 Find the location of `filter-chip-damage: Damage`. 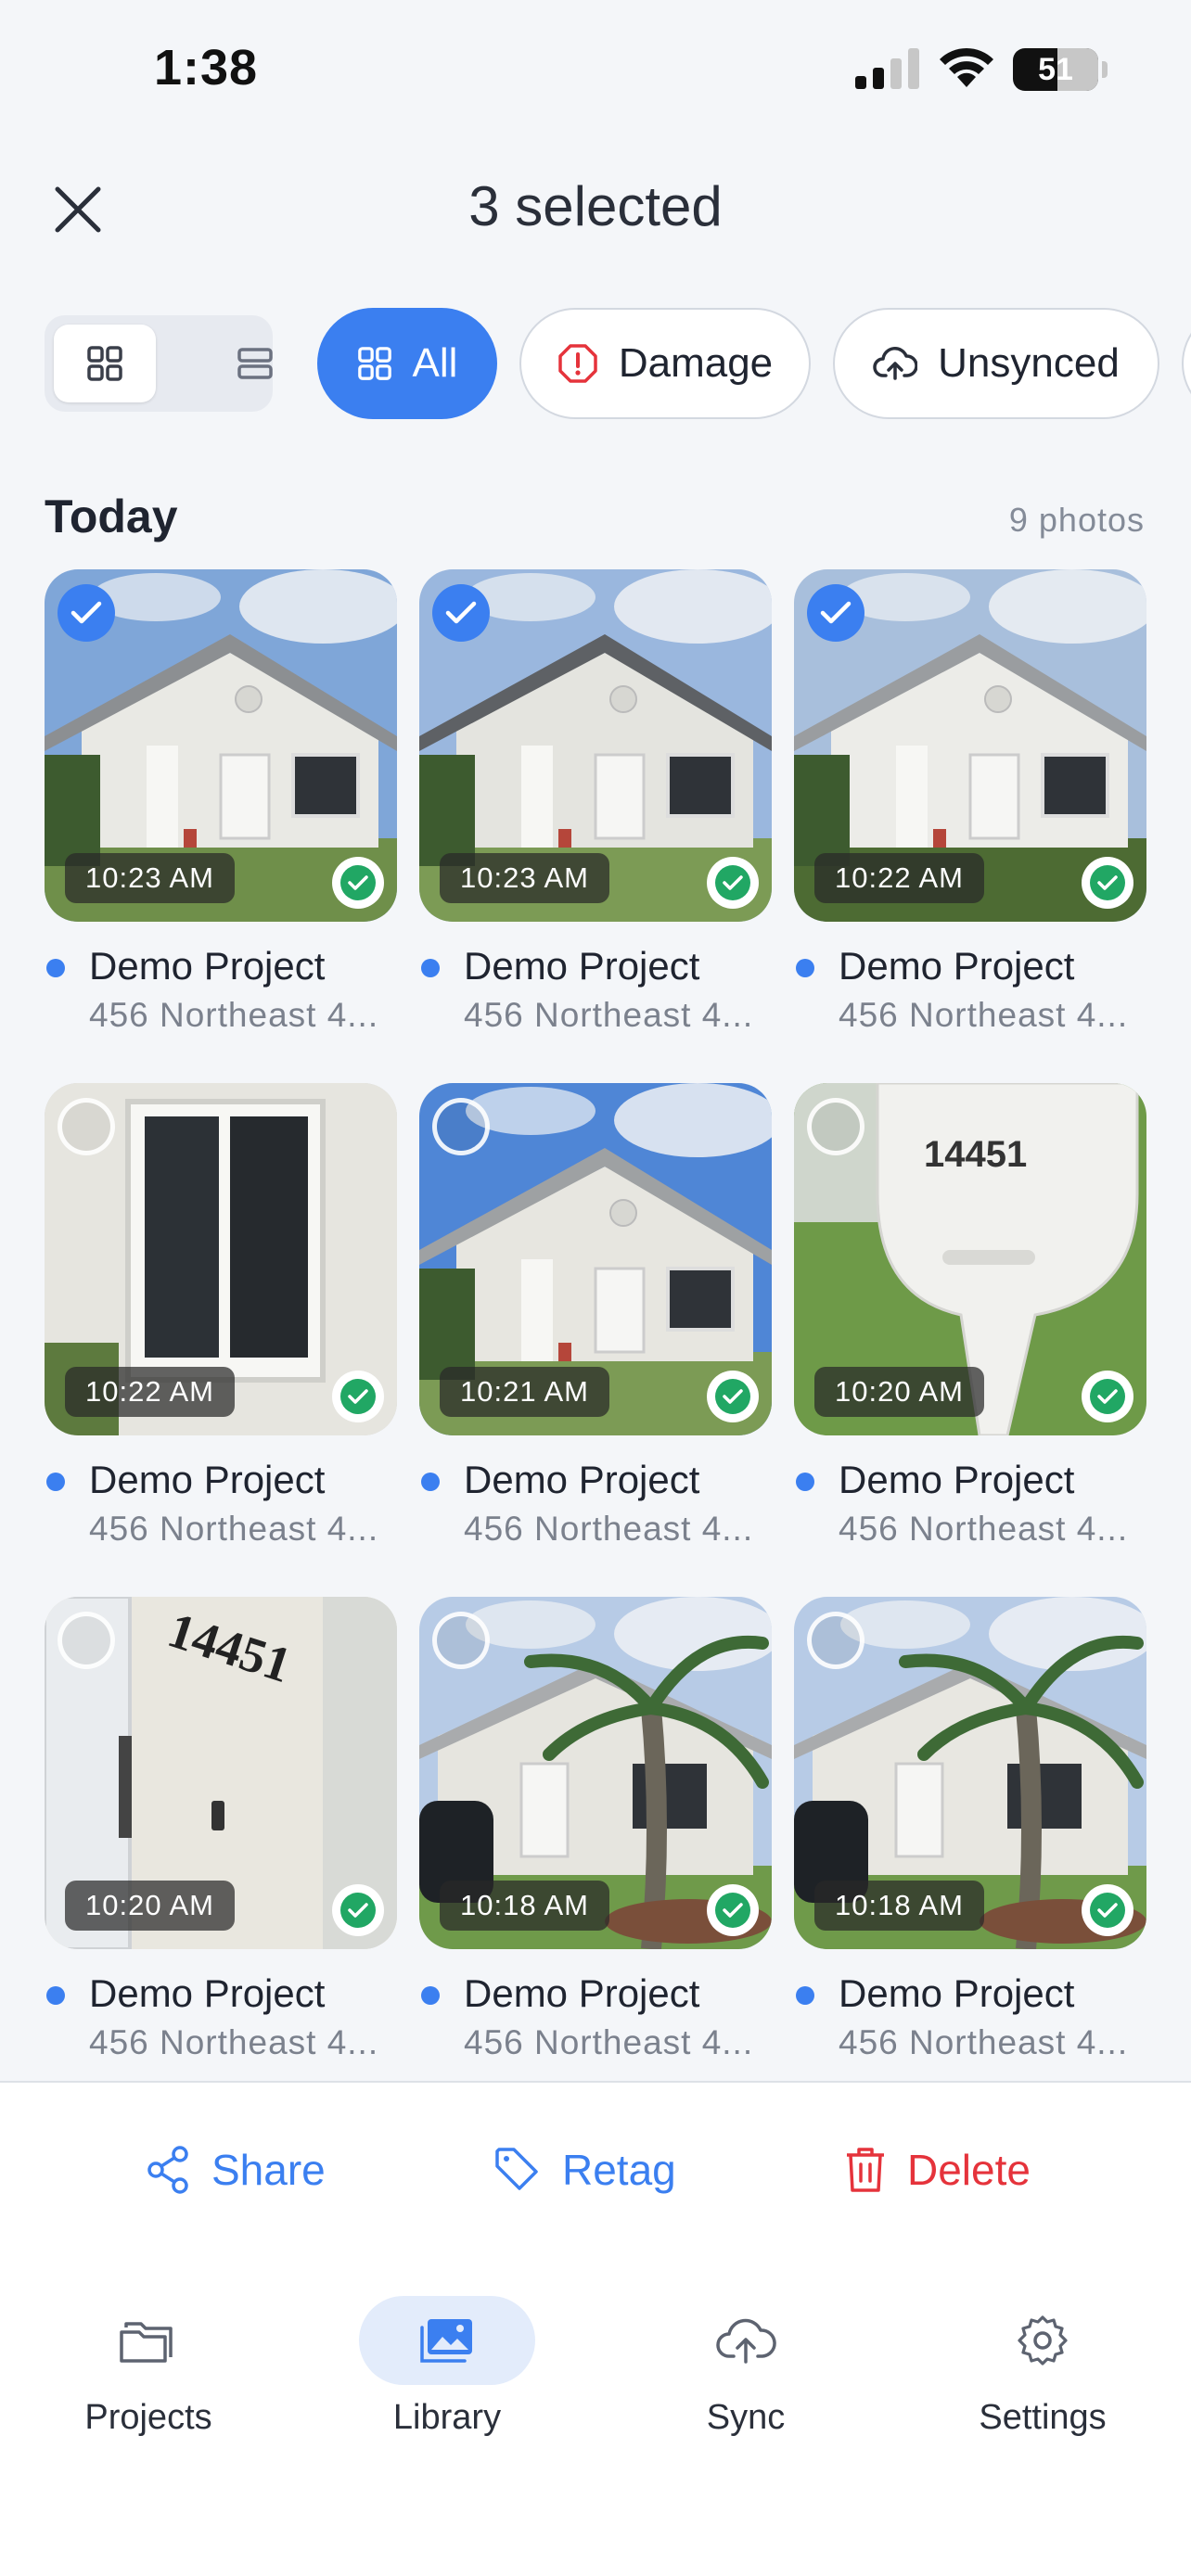

filter-chip-damage: Damage is located at coordinates (665, 363).